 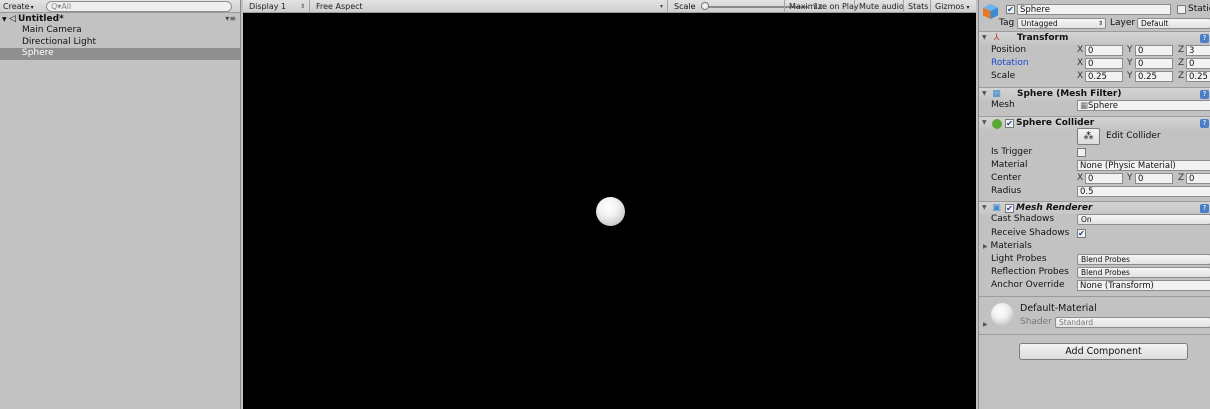 I want to click on radius-field: 0.5, so click(x=1143, y=191).